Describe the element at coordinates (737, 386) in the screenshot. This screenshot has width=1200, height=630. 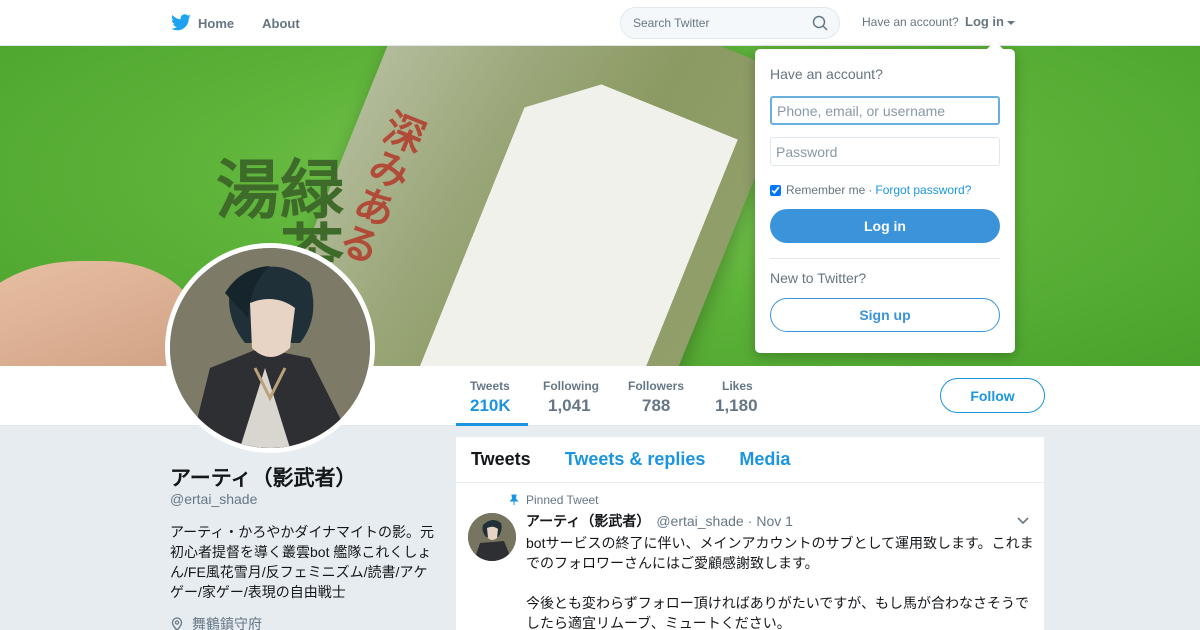
I see `stat-label: Likes` at that location.